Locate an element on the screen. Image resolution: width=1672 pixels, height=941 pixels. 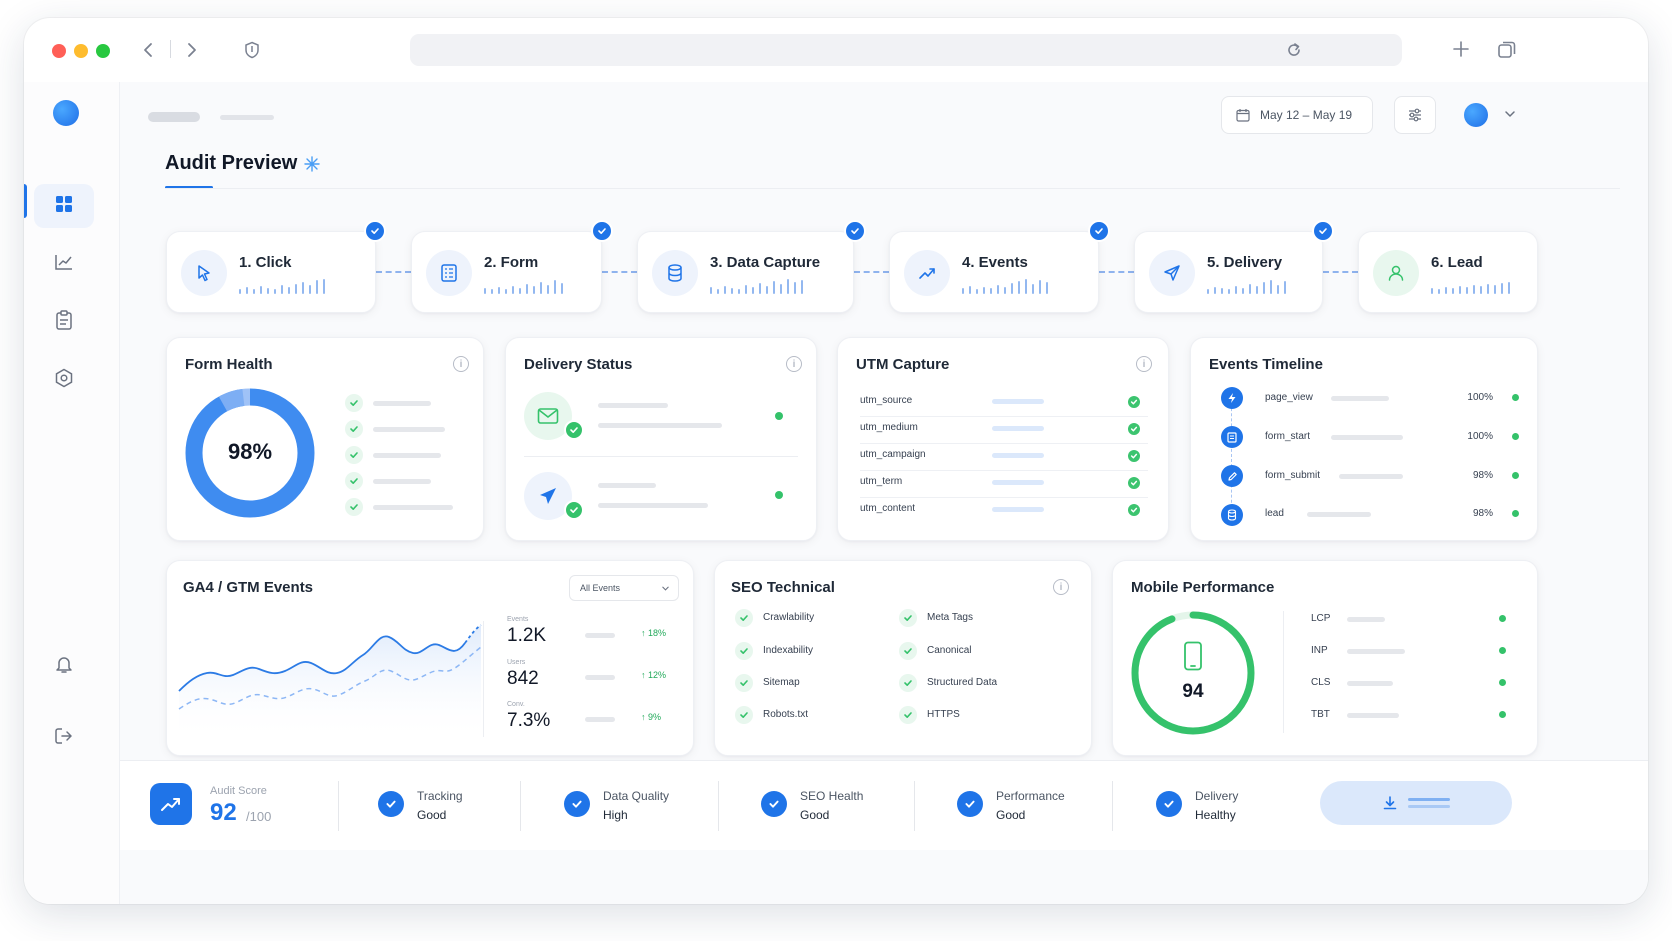
date-range-text: May 12 – May 19 is located at coordinates (1306, 115).